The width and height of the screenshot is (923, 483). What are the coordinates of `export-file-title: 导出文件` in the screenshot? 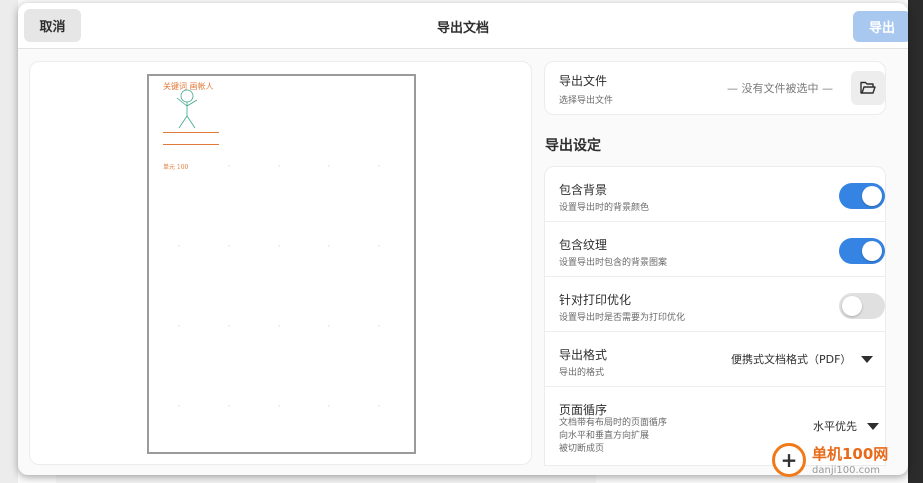 It's located at (583, 81).